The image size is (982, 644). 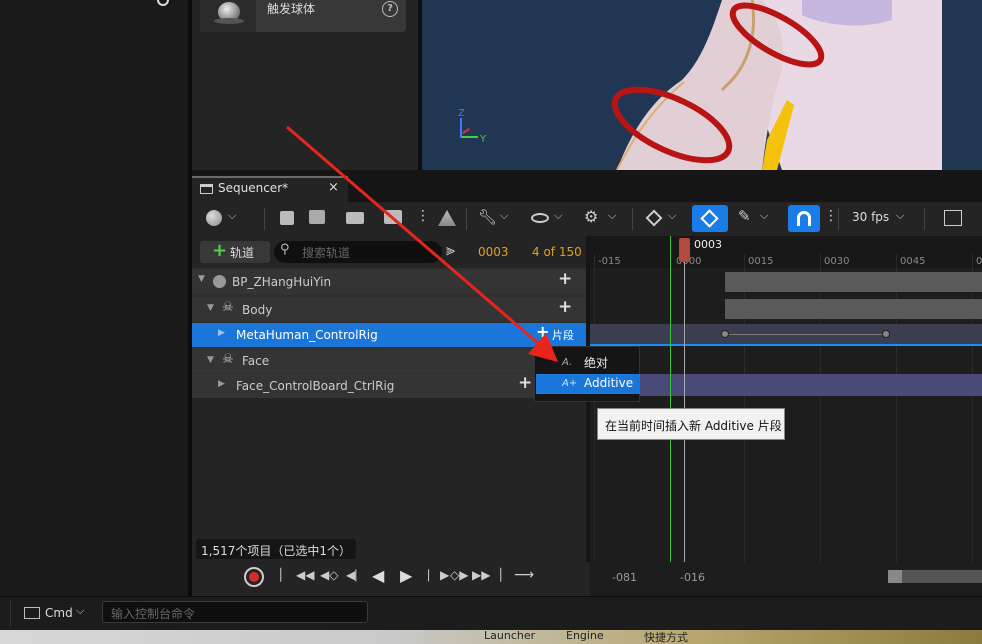 I want to click on taskbar-item: Engine, so click(x=585, y=636).